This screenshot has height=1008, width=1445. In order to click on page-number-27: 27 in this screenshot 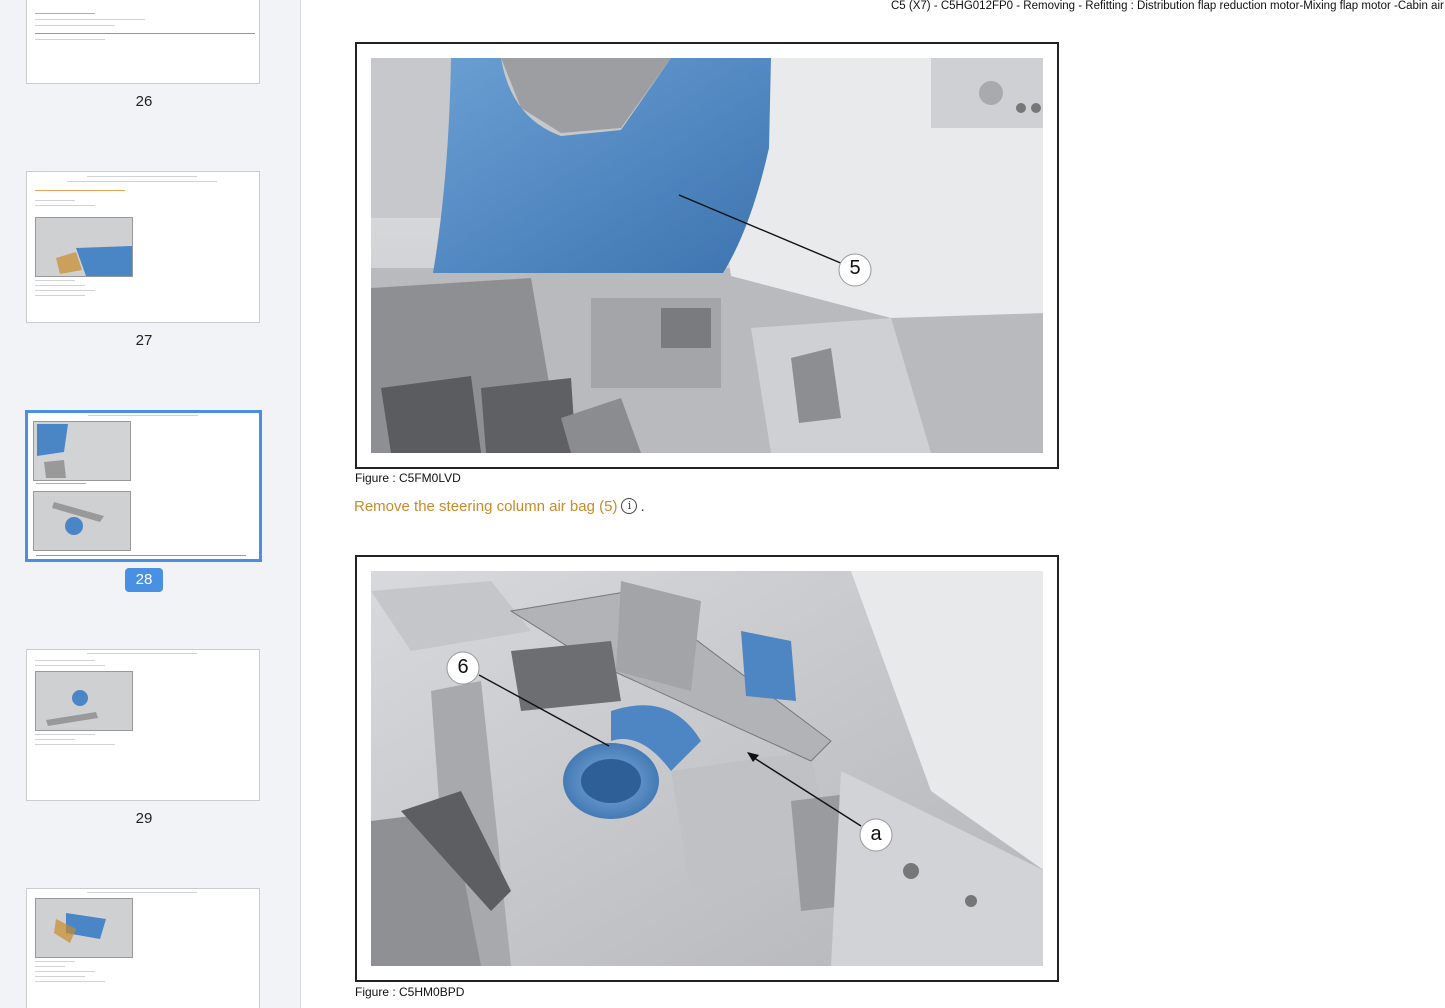, I will do `click(144, 340)`.